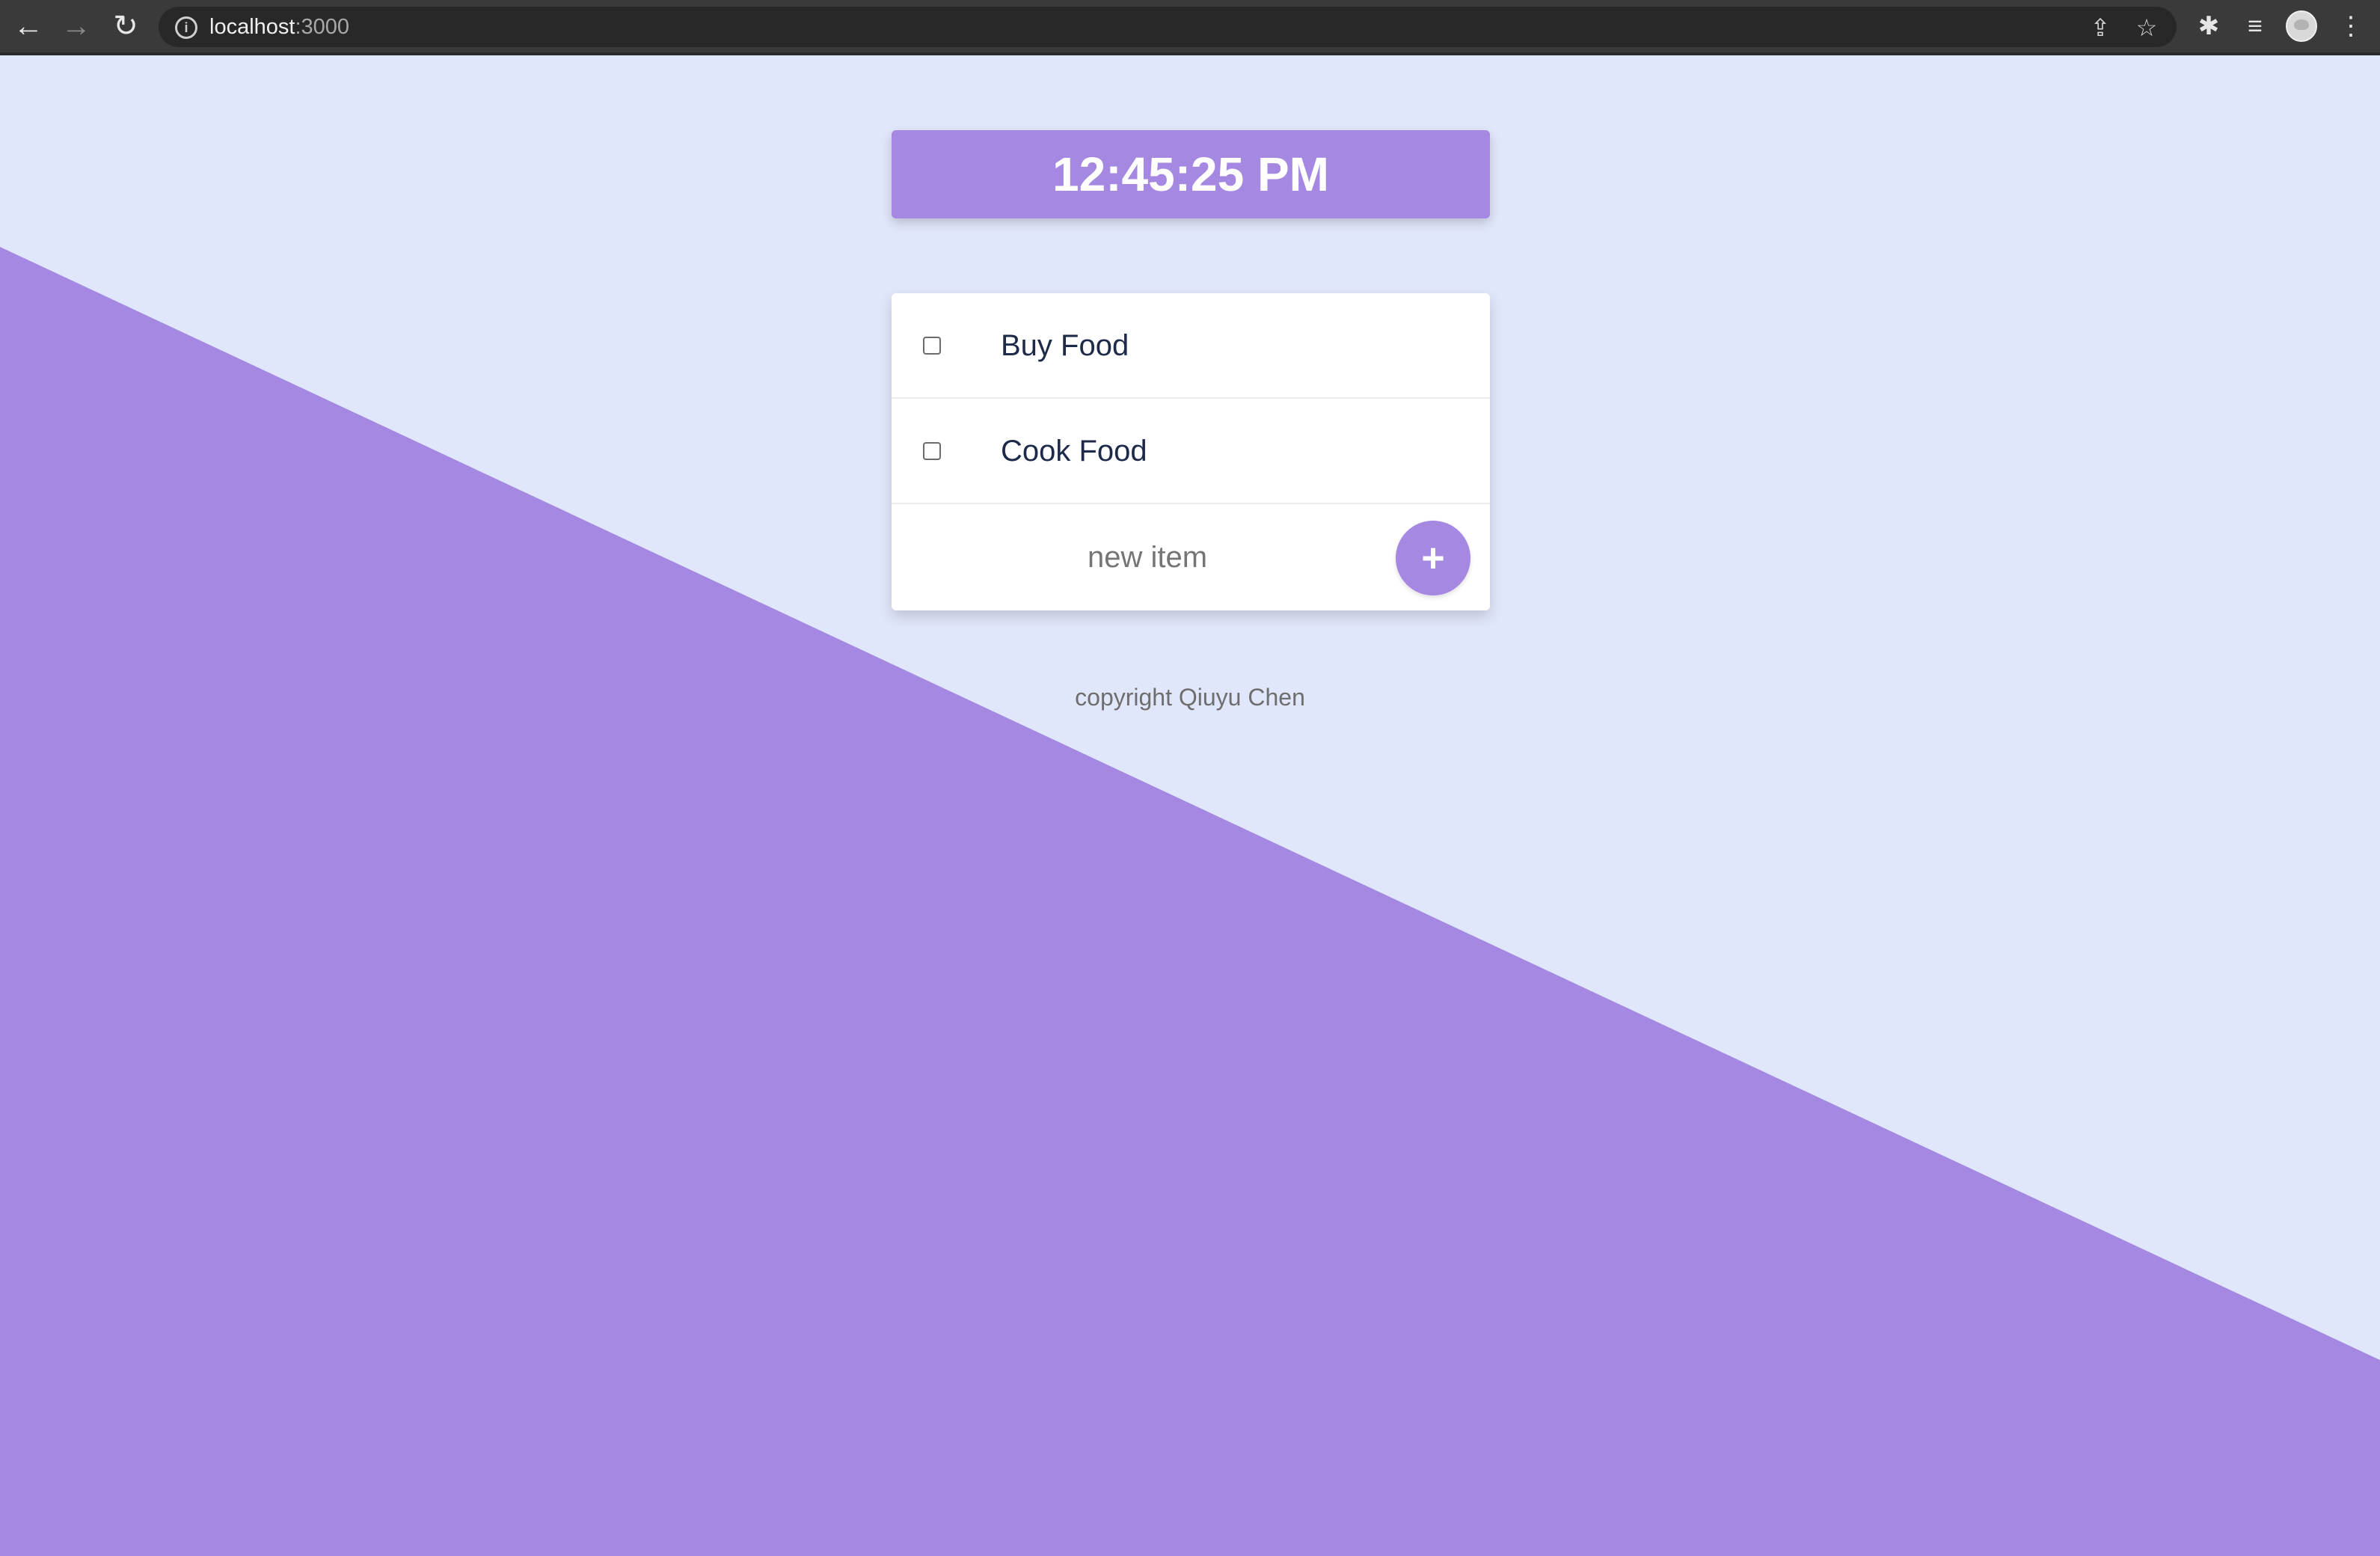 The image size is (2380, 1556). I want to click on menu-icon: ⋮, so click(2351, 26).